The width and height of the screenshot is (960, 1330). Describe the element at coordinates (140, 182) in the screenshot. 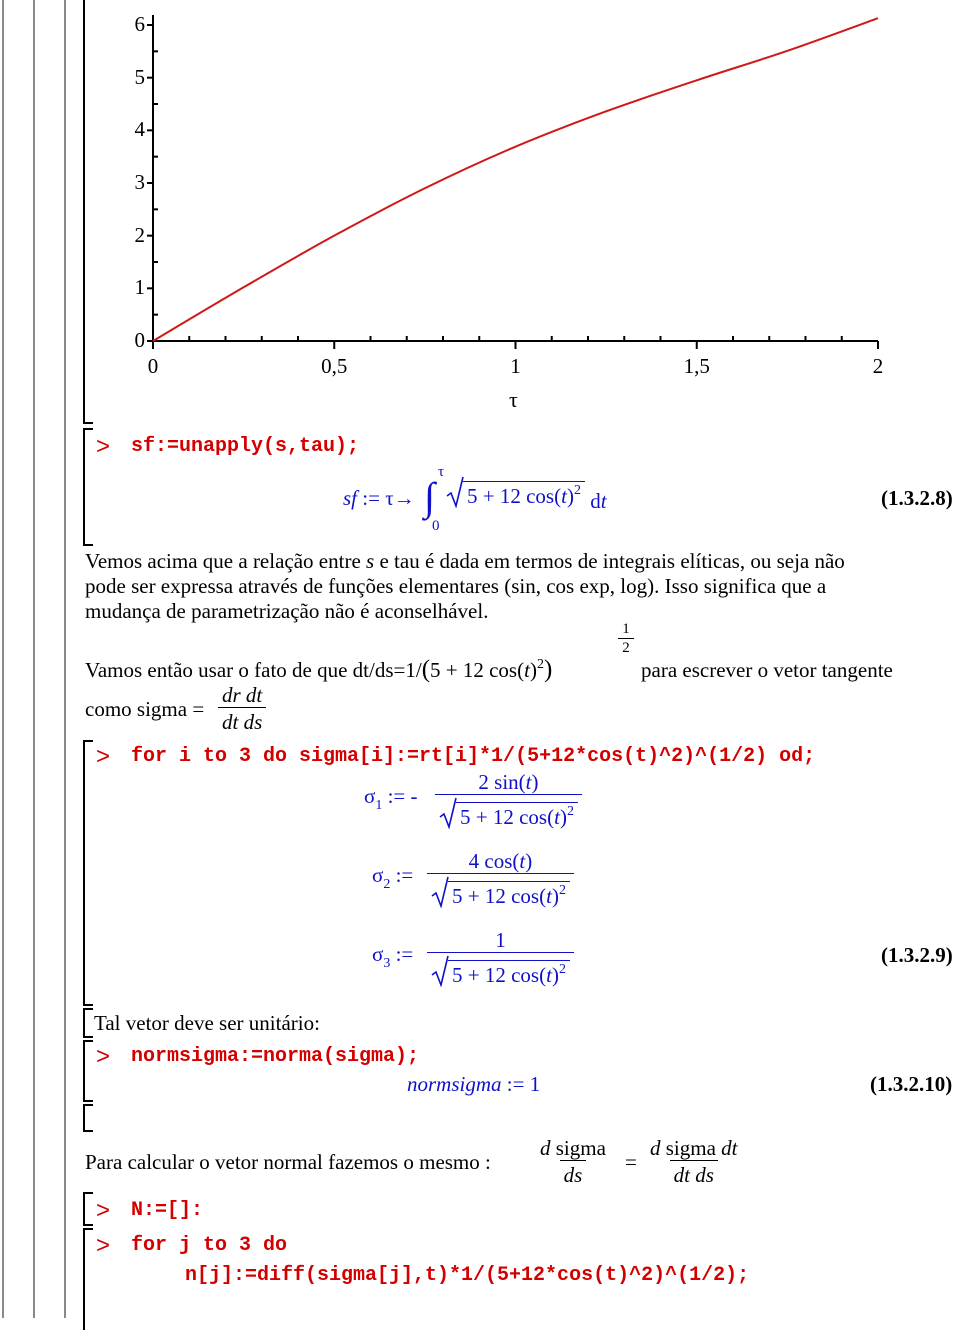

I see `y-tick-label: 3` at that location.